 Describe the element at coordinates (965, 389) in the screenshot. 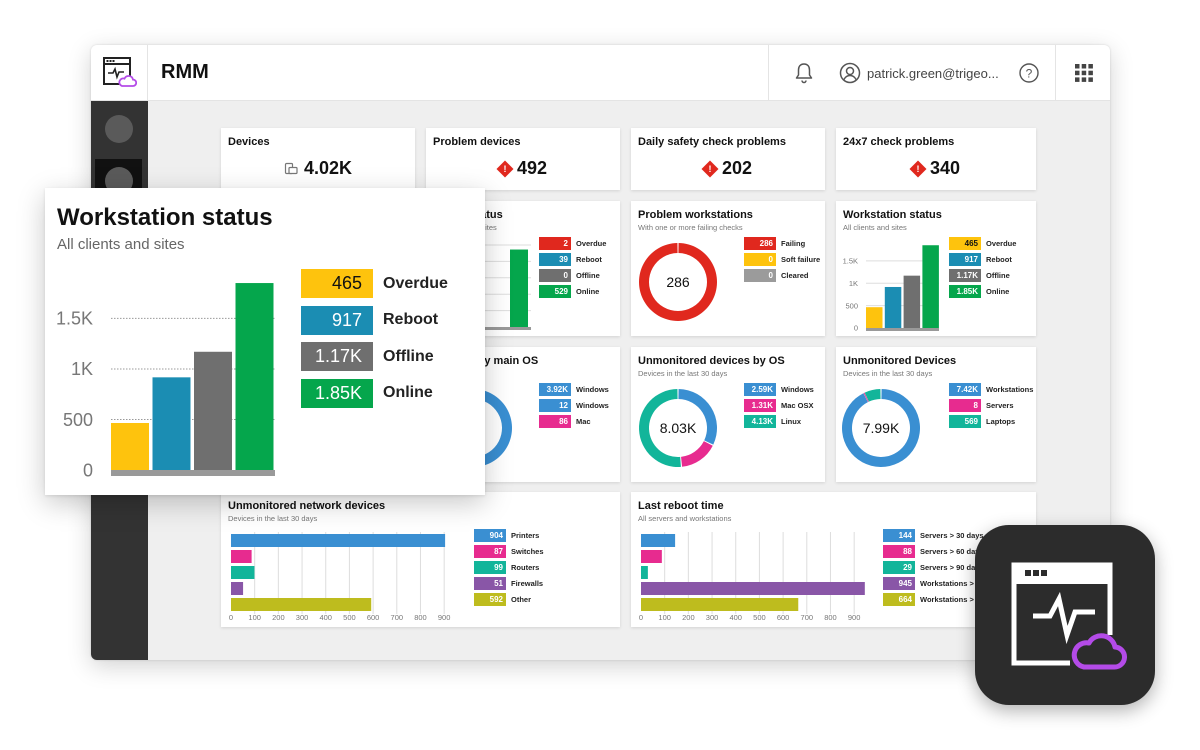

I see `legend-value: 7.42K` at that location.